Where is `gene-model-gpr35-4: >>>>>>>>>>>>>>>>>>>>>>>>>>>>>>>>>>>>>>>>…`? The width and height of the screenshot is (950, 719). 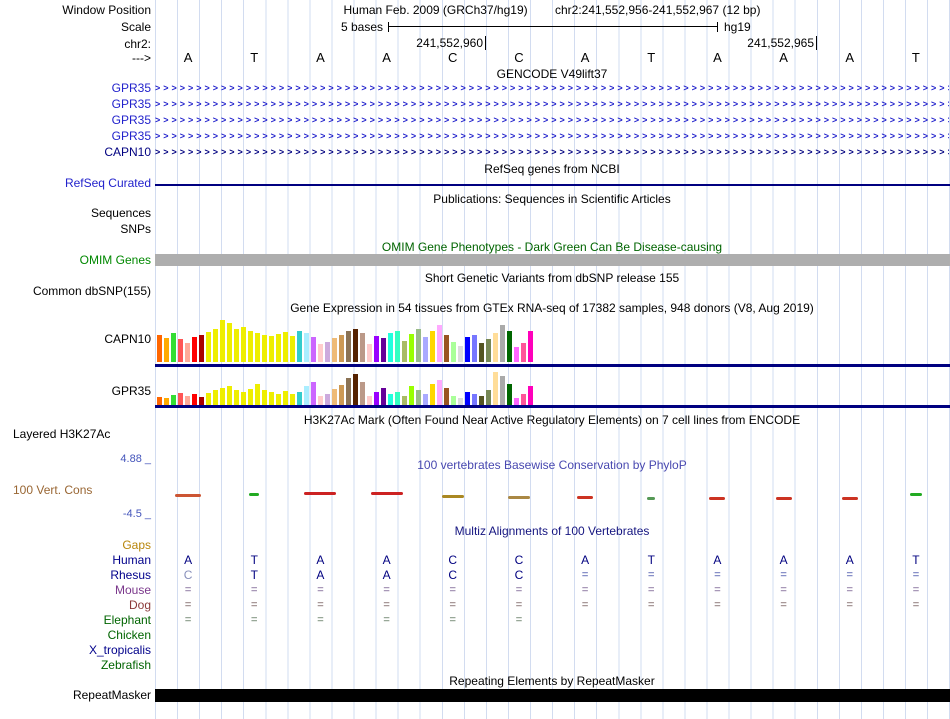 gene-model-gpr35-4: >>>>>>>>>>>>>>>>>>>>>>>>>>>>>>>>>>>>>>>>… is located at coordinates (552, 136).